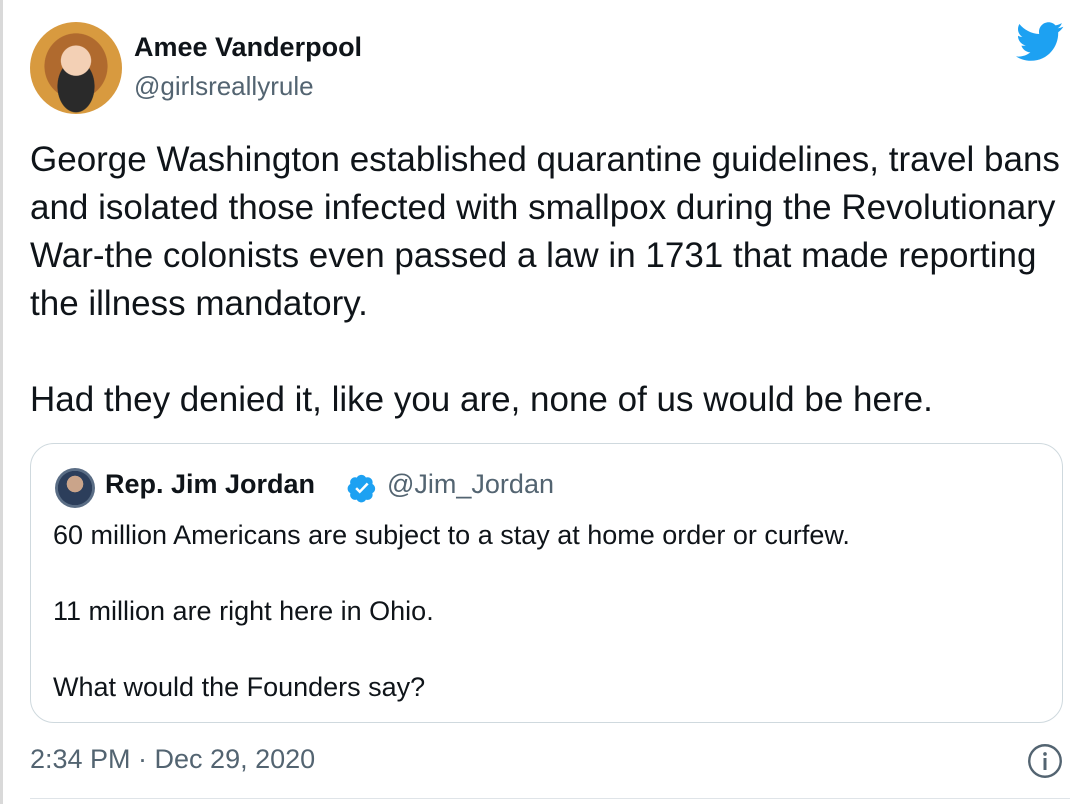 The image size is (1086, 804). What do you see at coordinates (248, 47) in the screenshot?
I see `author-display-name: Amee Vanderpool` at bounding box center [248, 47].